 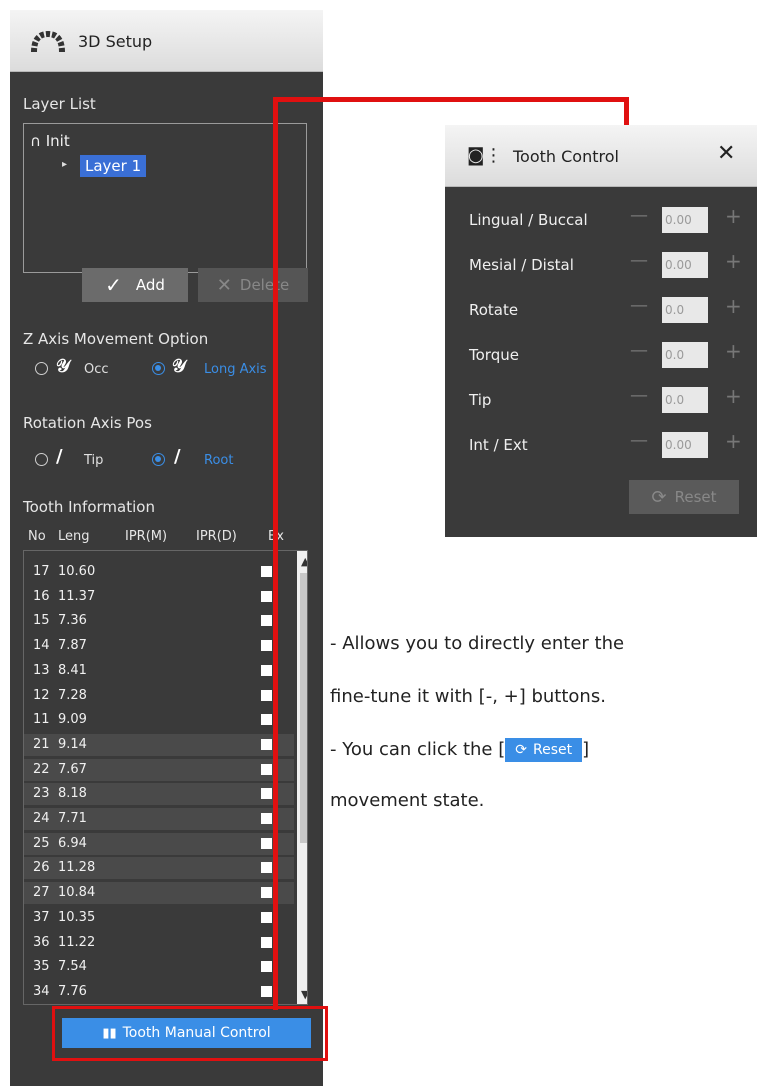 I want to click on layer-list: ∩ Init ▸ Layer 1, so click(x=165, y=198).